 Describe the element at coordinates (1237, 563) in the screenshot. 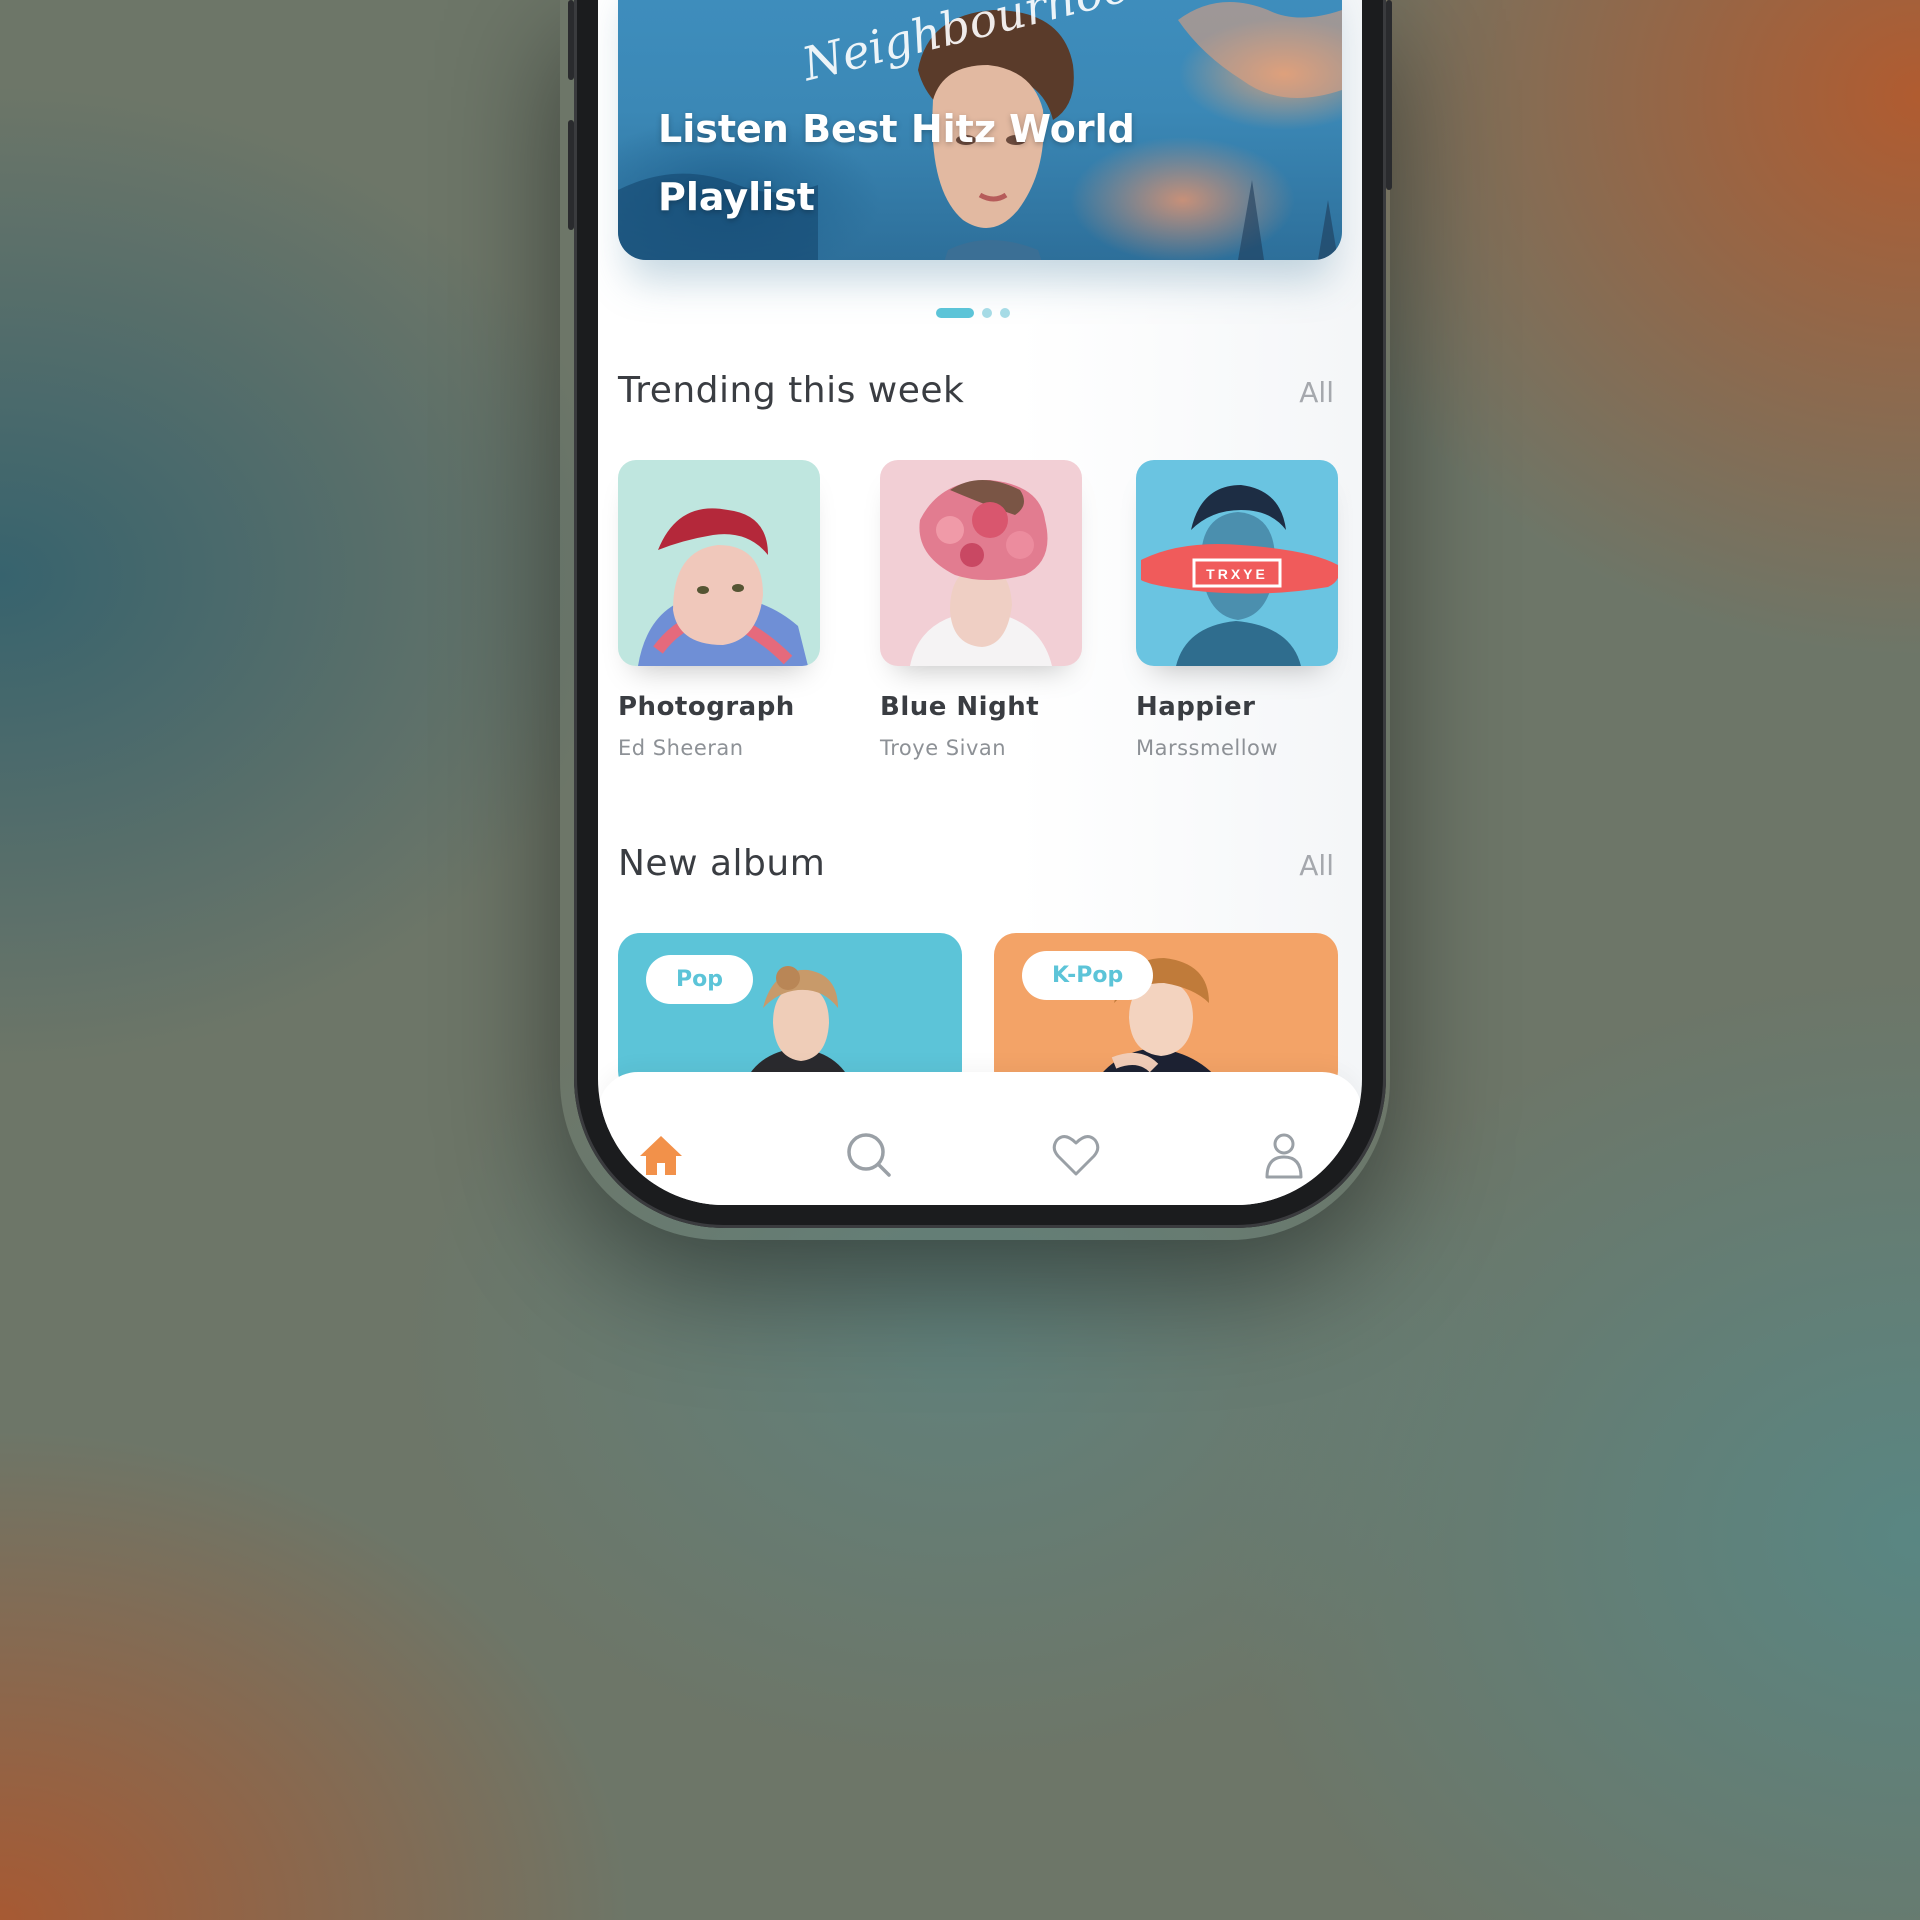

I see `album-art-happier: TRXYE` at that location.